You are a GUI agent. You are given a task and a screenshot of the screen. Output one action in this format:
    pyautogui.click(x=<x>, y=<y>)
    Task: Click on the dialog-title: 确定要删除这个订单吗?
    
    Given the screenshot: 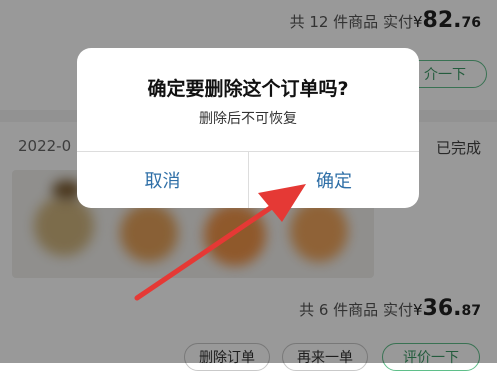 What is the action you would take?
    pyautogui.click(x=248, y=89)
    